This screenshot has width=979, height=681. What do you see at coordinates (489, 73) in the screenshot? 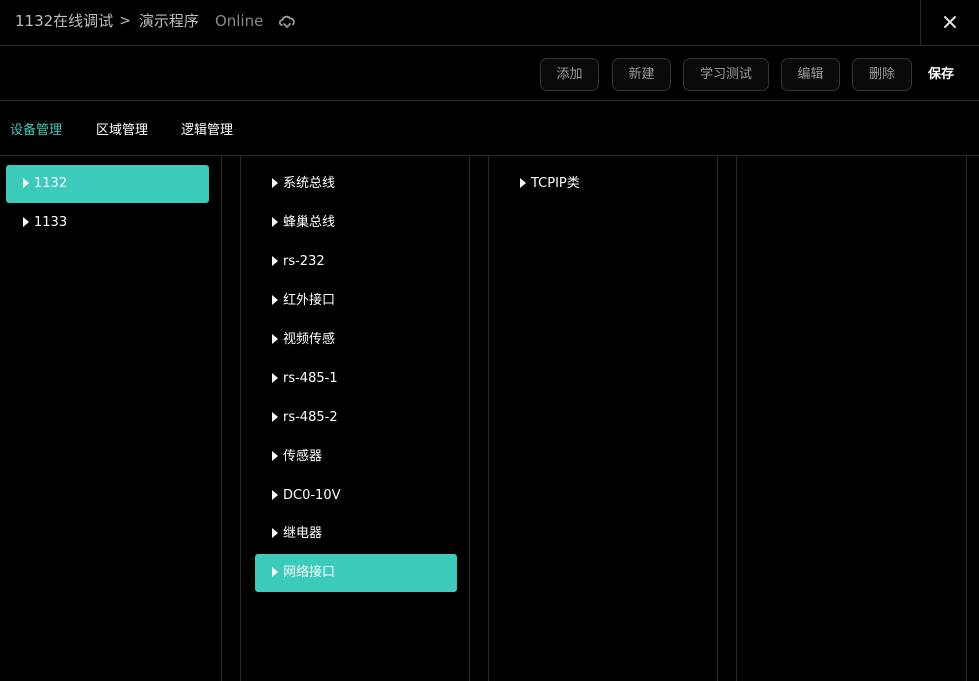
I see `toolbar: 添加 新建 学习测试 编辑 删除 保存` at bounding box center [489, 73].